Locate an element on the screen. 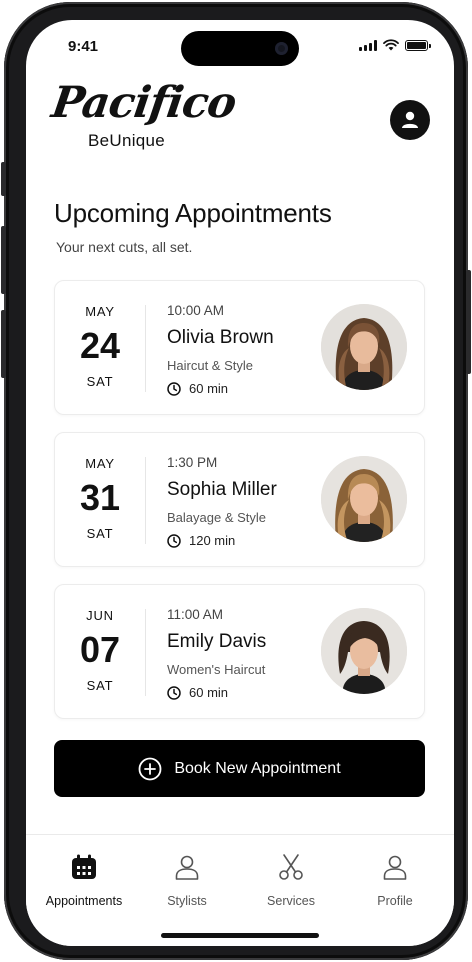 This screenshot has width=472, height=962. status-bar: 9:41 is located at coordinates (240, 46).